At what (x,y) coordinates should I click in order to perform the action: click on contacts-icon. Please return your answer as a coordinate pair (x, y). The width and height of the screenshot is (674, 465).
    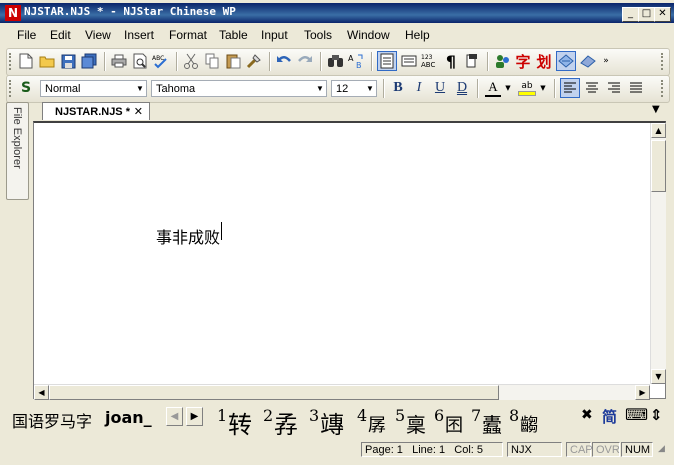
    Looking at the image, I should click on (502, 61).